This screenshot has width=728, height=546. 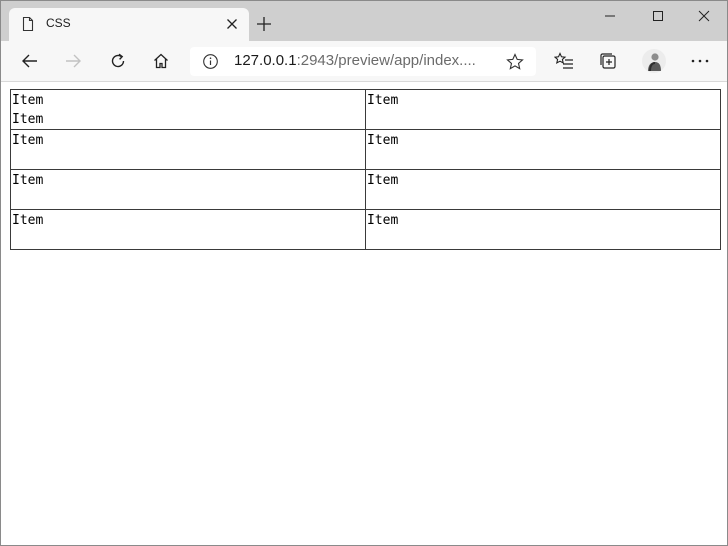 I want to click on info-icon, so click(x=210, y=61).